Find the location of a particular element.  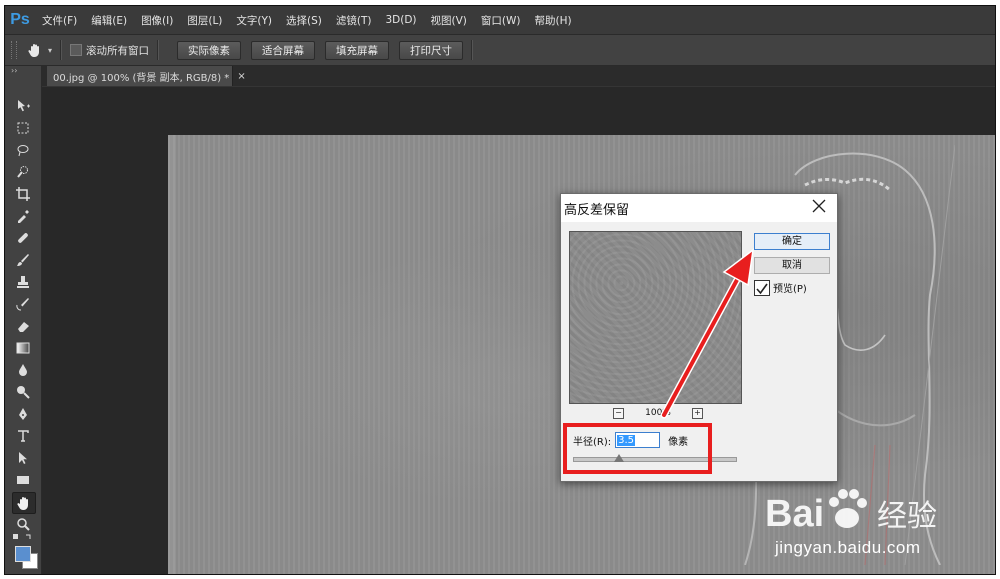

menu-image: 图像(I) is located at coordinates (157, 20).